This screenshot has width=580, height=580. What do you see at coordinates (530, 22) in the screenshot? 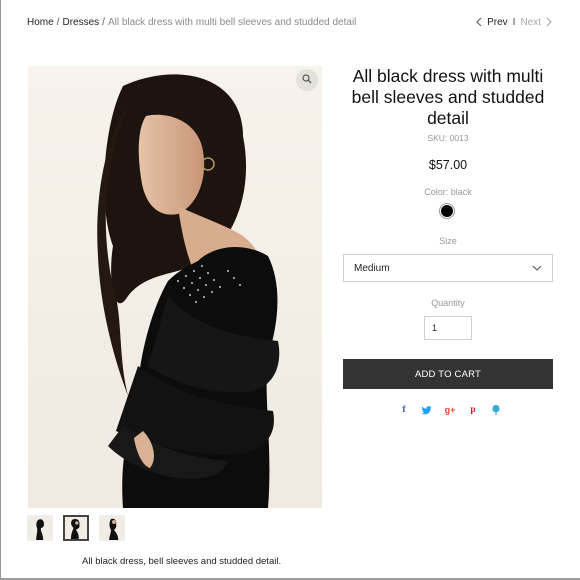
I see `next-link: Next` at bounding box center [530, 22].